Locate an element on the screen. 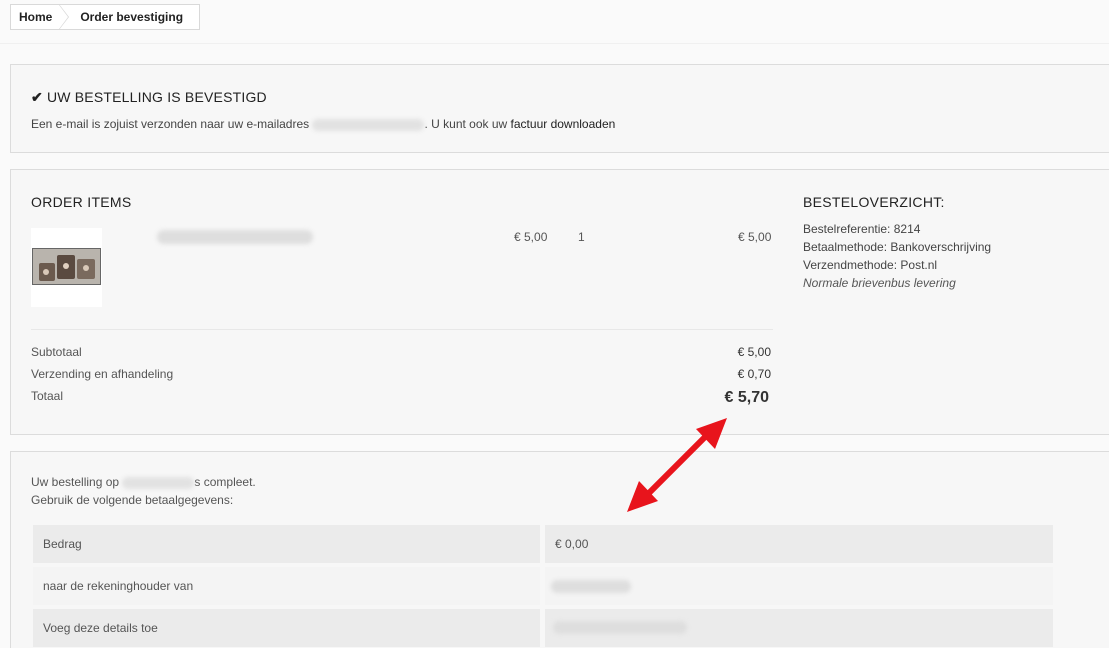  subtotal-value: € 5,00 is located at coordinates (754, 352).